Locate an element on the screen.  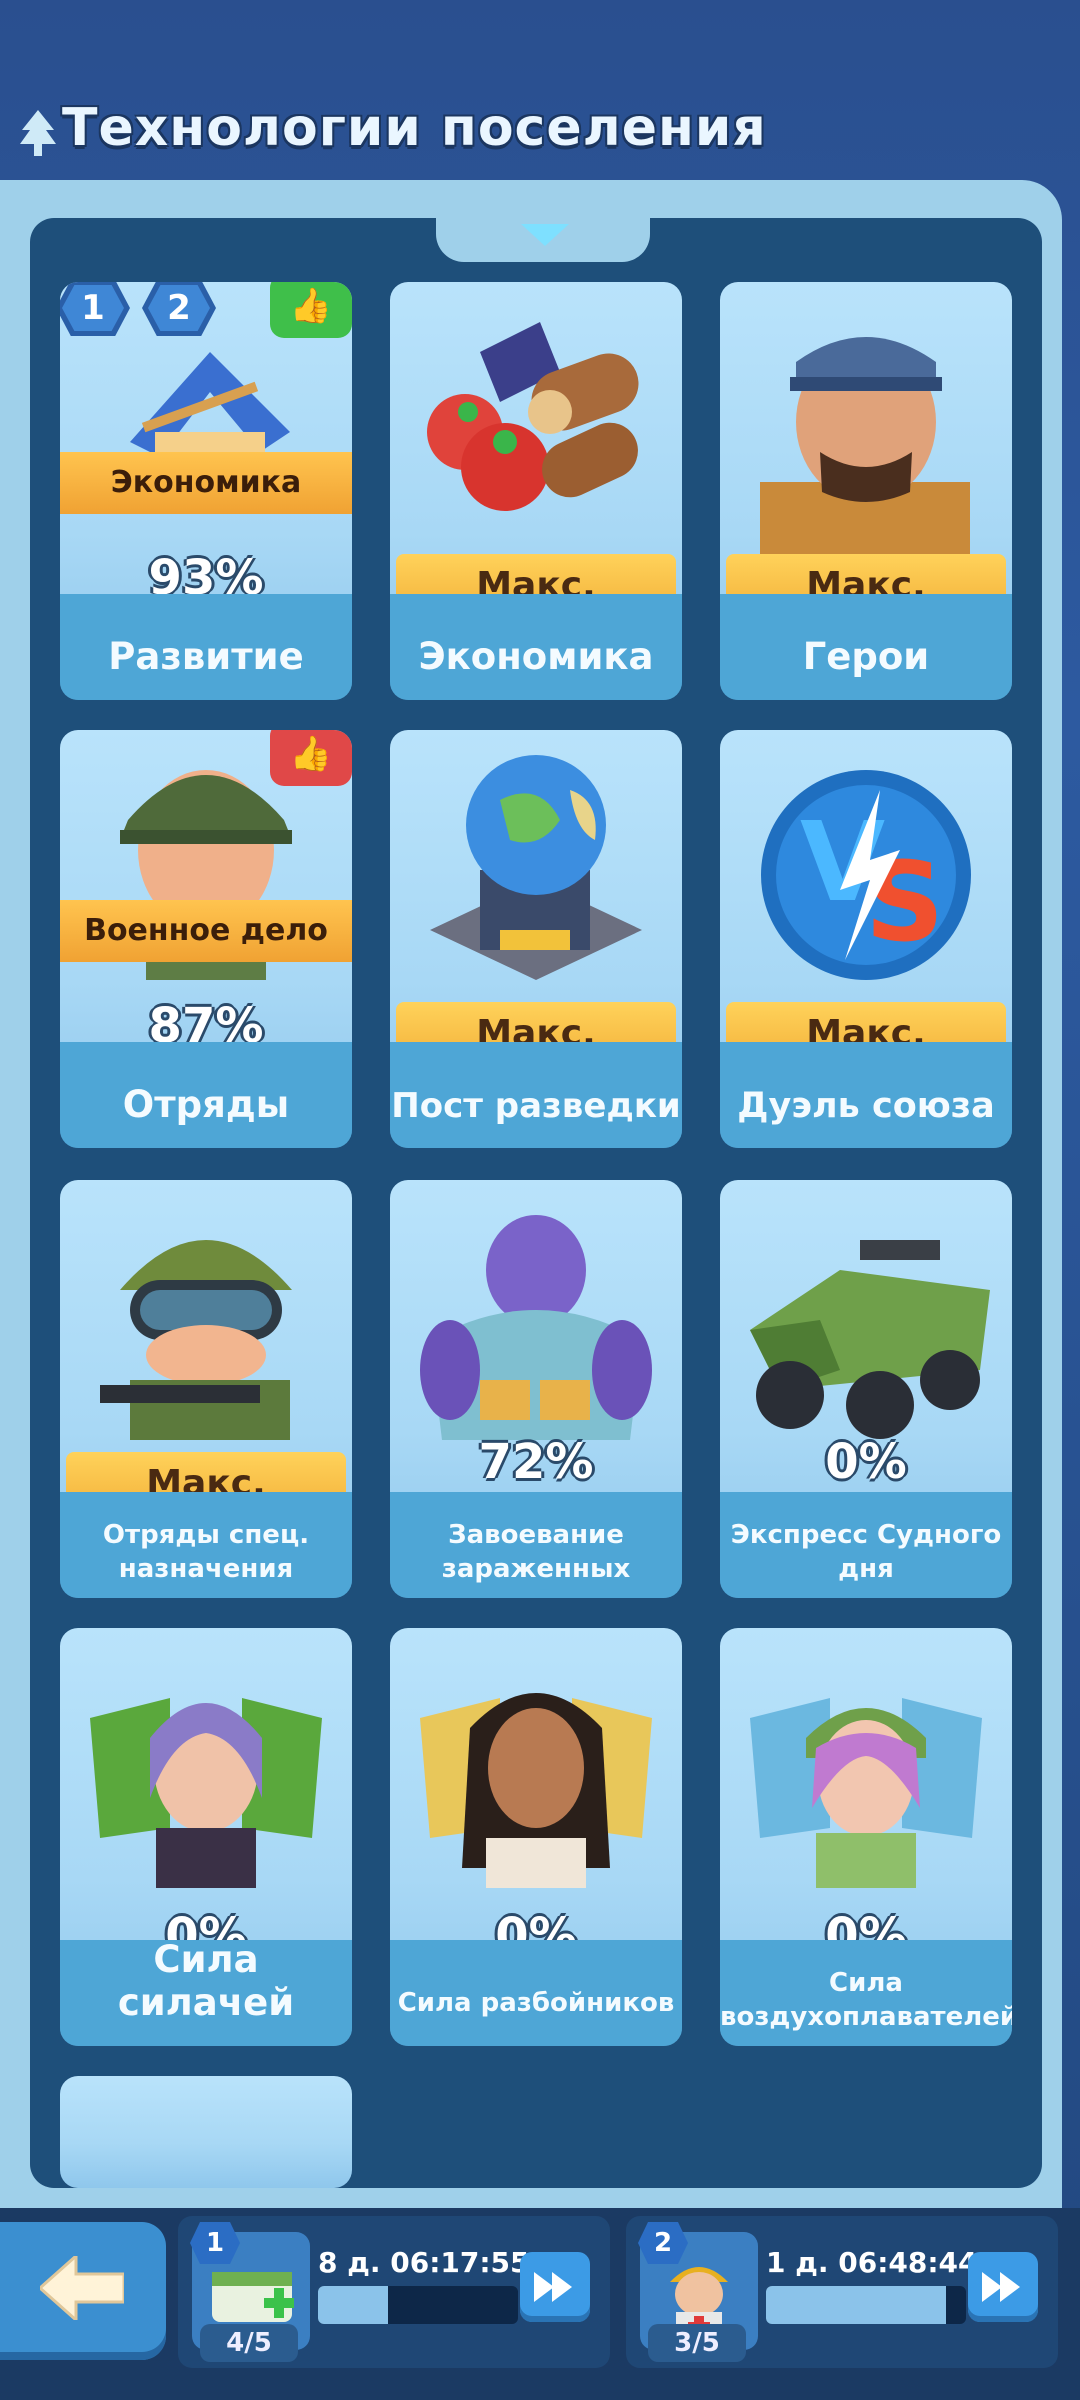
research-queue-1: 1 4/5 8 д. 06:17:55 is located at coordinates (394, 2292).